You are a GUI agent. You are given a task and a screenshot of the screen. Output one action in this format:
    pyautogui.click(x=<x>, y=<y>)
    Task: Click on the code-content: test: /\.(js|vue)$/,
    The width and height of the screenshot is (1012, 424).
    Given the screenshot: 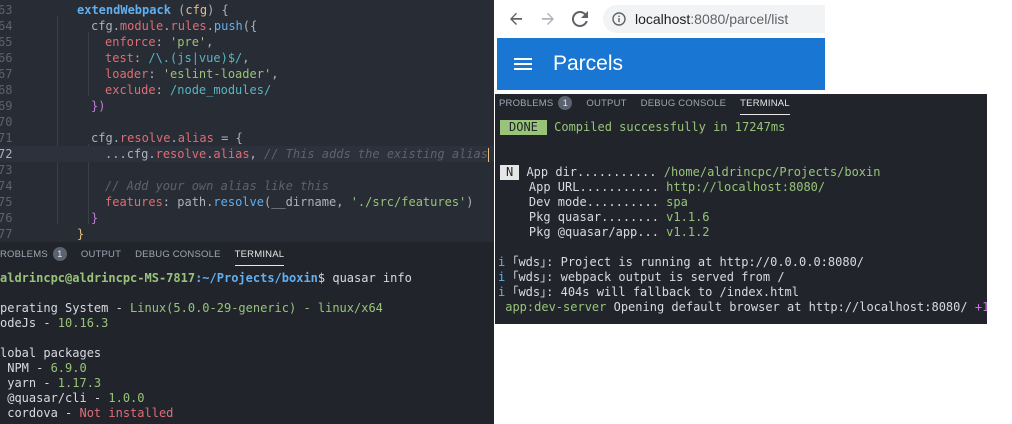 What is the action you would take?
    pyautogui.click(x=177, y=58)
    